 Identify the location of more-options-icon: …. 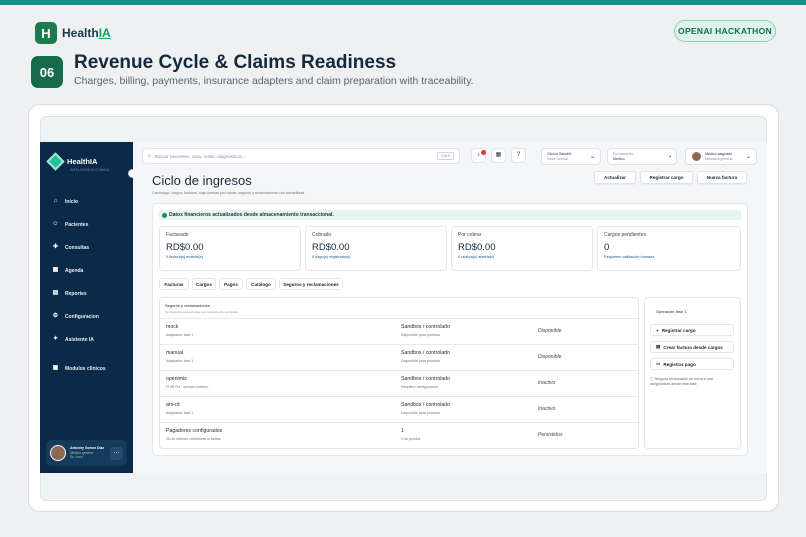
(116, 453).